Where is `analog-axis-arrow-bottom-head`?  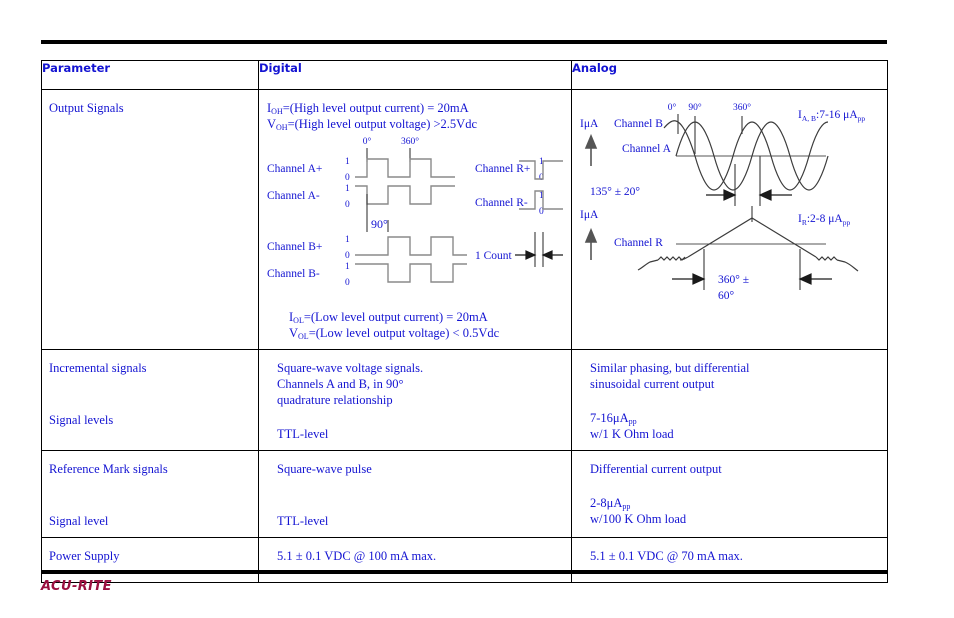 analog-axis-arrow-bottom-head is located at coordinates (591, 235).